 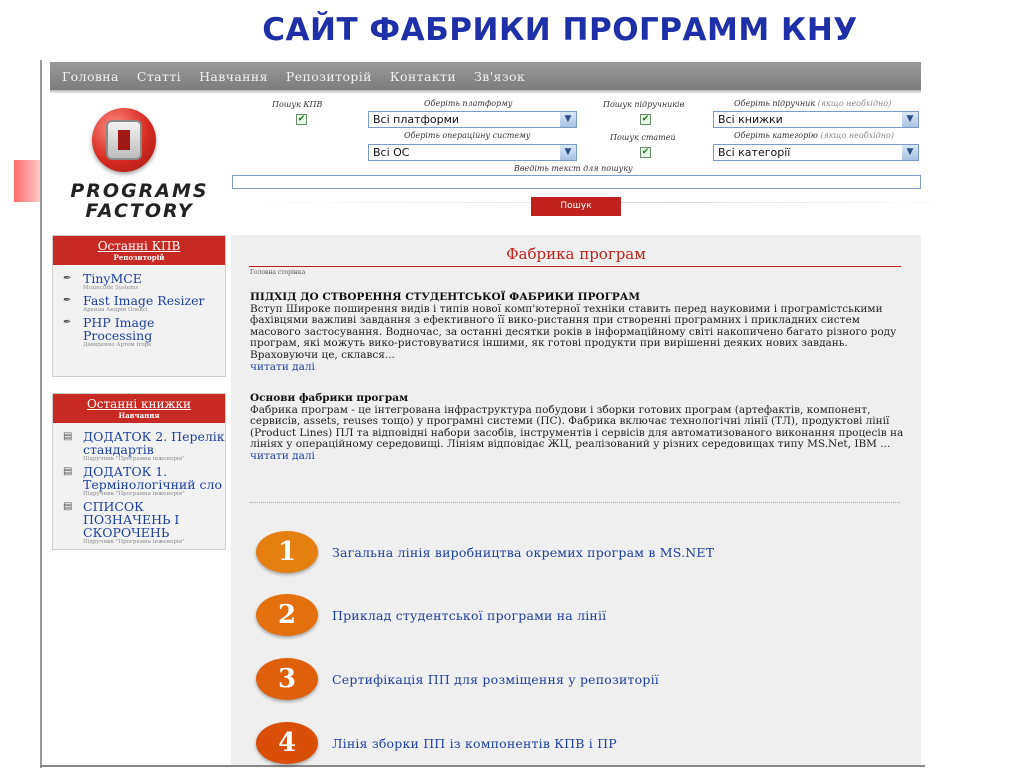 What do you see at coordinates (287, 615) in the screenshot?
I see `step-number-badge: 2` at bounding box center [287, 615].